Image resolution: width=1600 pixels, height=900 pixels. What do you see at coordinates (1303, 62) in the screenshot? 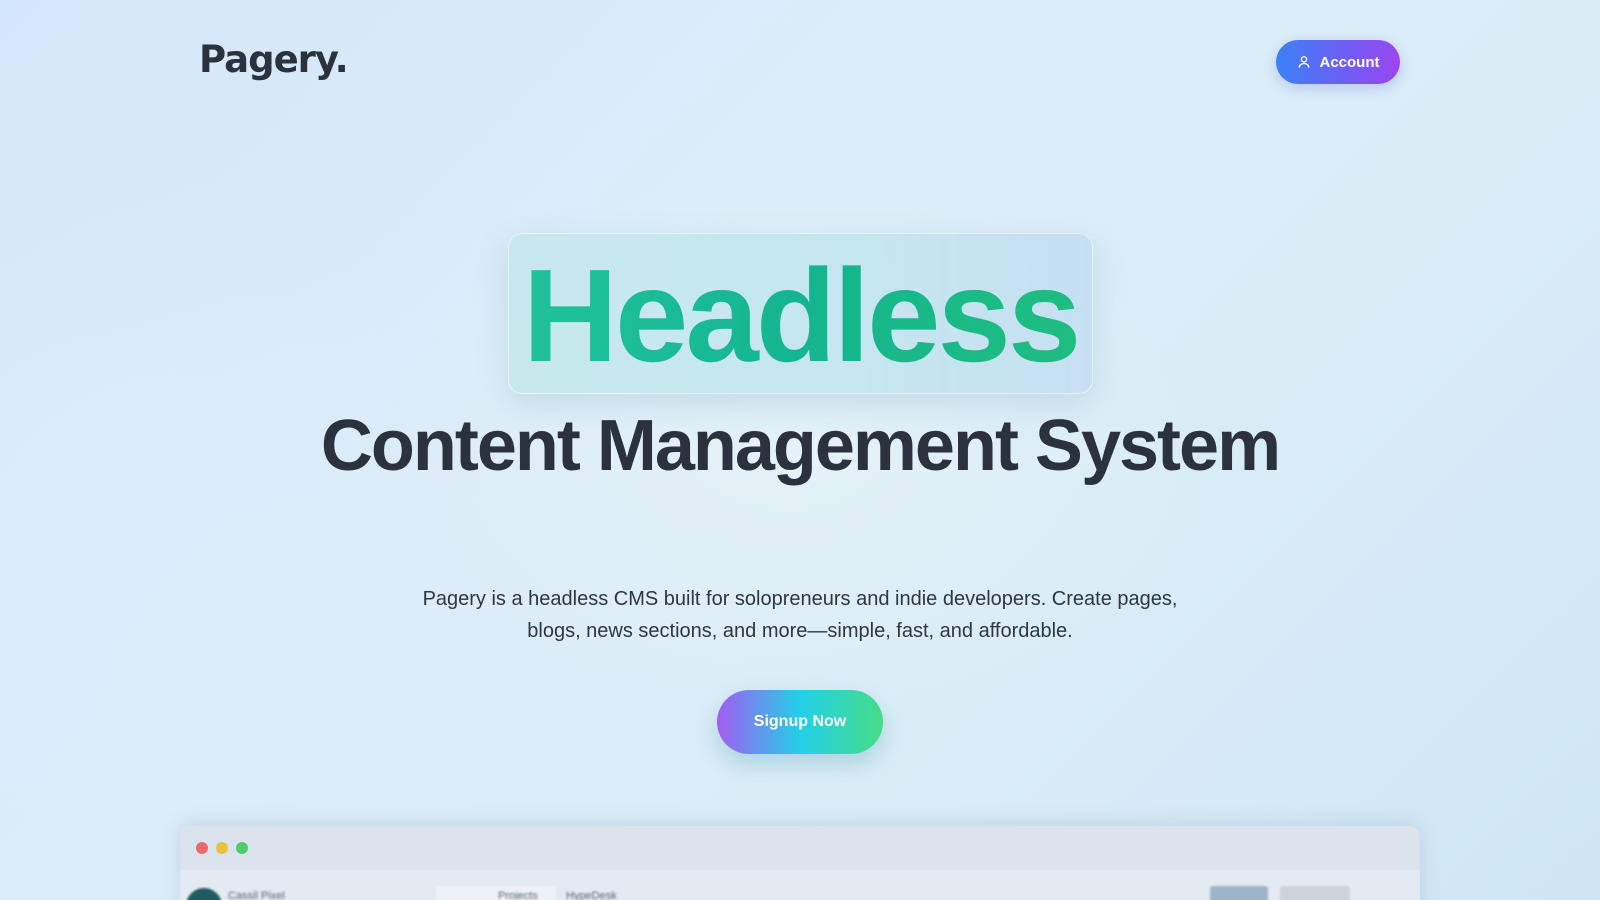
I see `user-icon` at bounding box center [1303, 62].